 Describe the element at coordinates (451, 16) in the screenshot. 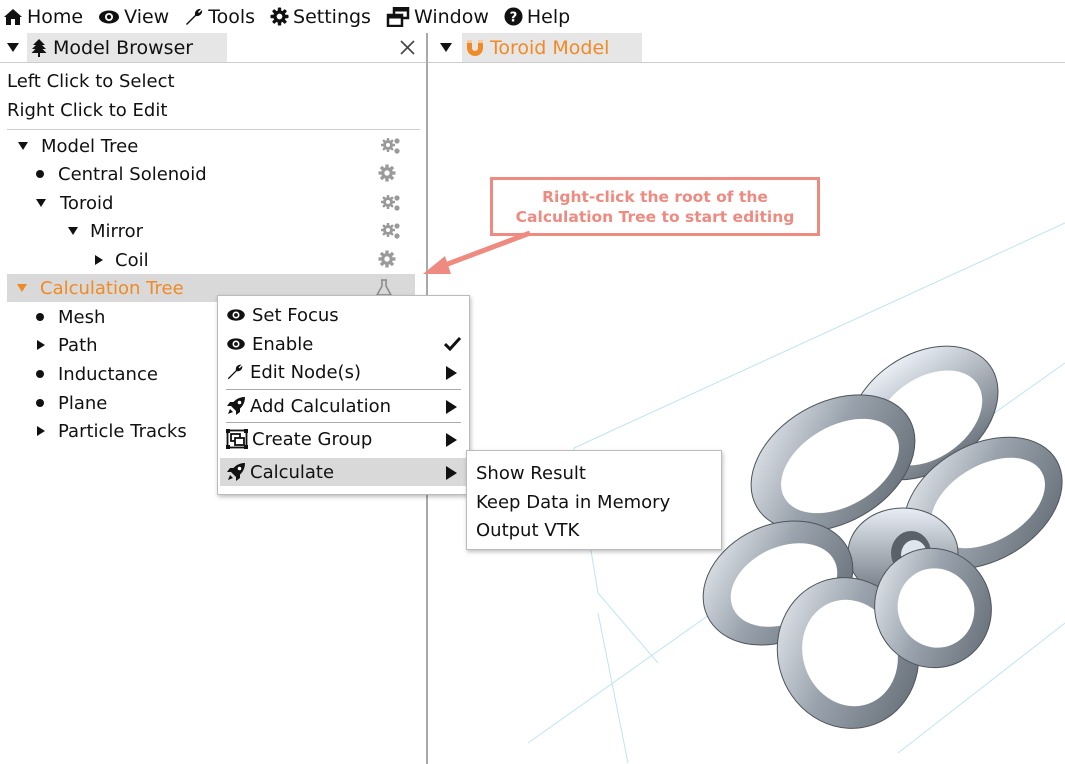

I see `menu-window-label: Window` at that location.